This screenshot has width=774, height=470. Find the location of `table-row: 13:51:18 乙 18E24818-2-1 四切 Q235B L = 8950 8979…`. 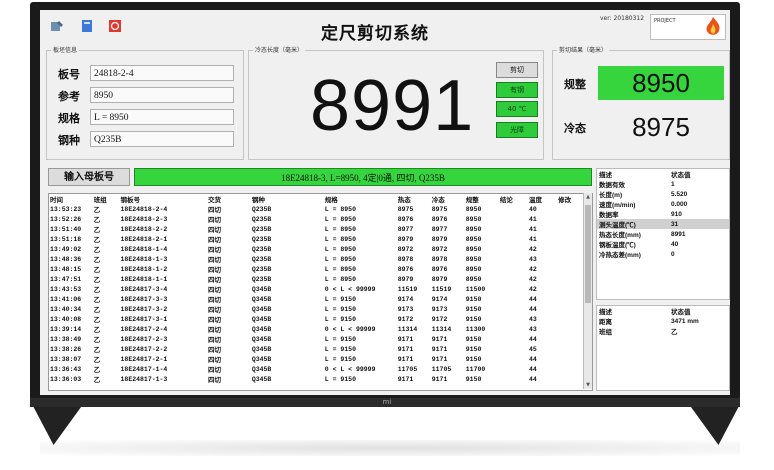

table-row: 13:51:18 乙 18E24818-2-1 四切 Q235B L = 8950 8979… is located at coordinates (316, 239).